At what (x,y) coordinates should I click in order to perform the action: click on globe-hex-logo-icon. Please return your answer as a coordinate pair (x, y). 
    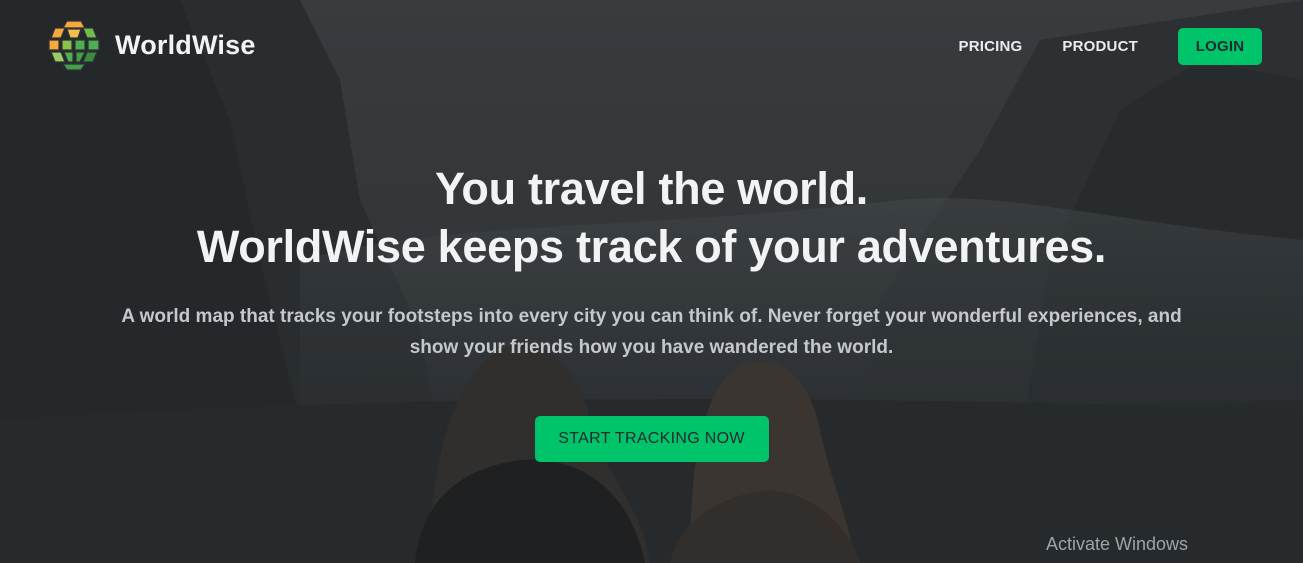
    Looking at the image, I should click on (74, 45).